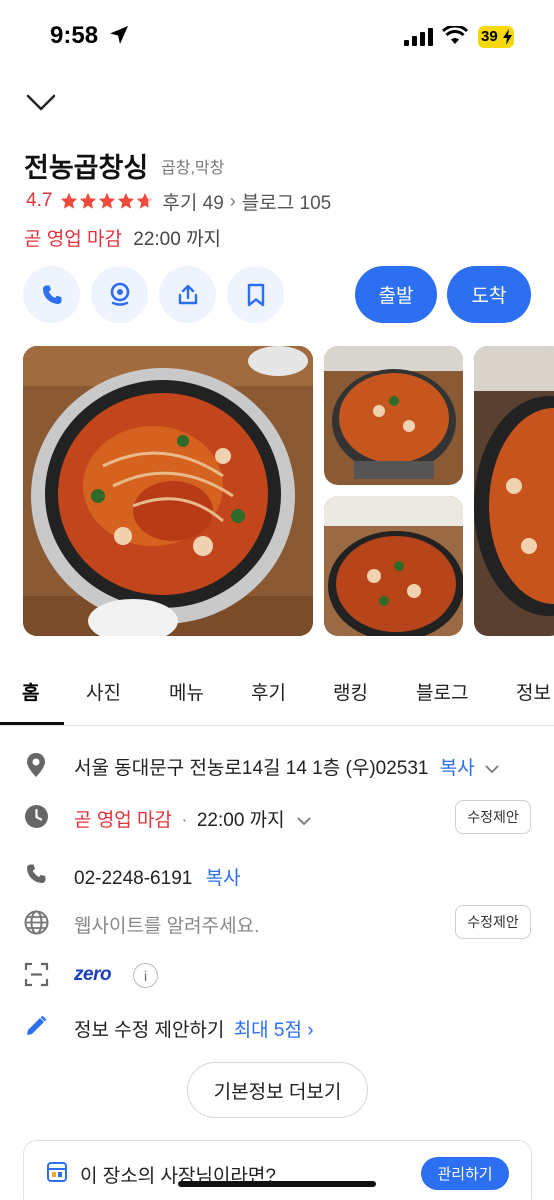  I want to click on copy-address-button: 복사, so click(457, 768).